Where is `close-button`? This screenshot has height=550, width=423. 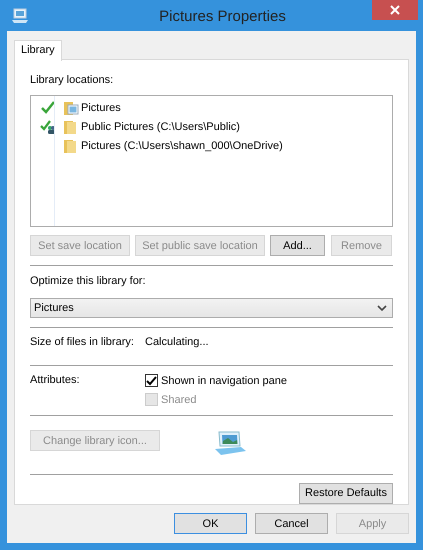
close-button is located at coordinates (395, 10).